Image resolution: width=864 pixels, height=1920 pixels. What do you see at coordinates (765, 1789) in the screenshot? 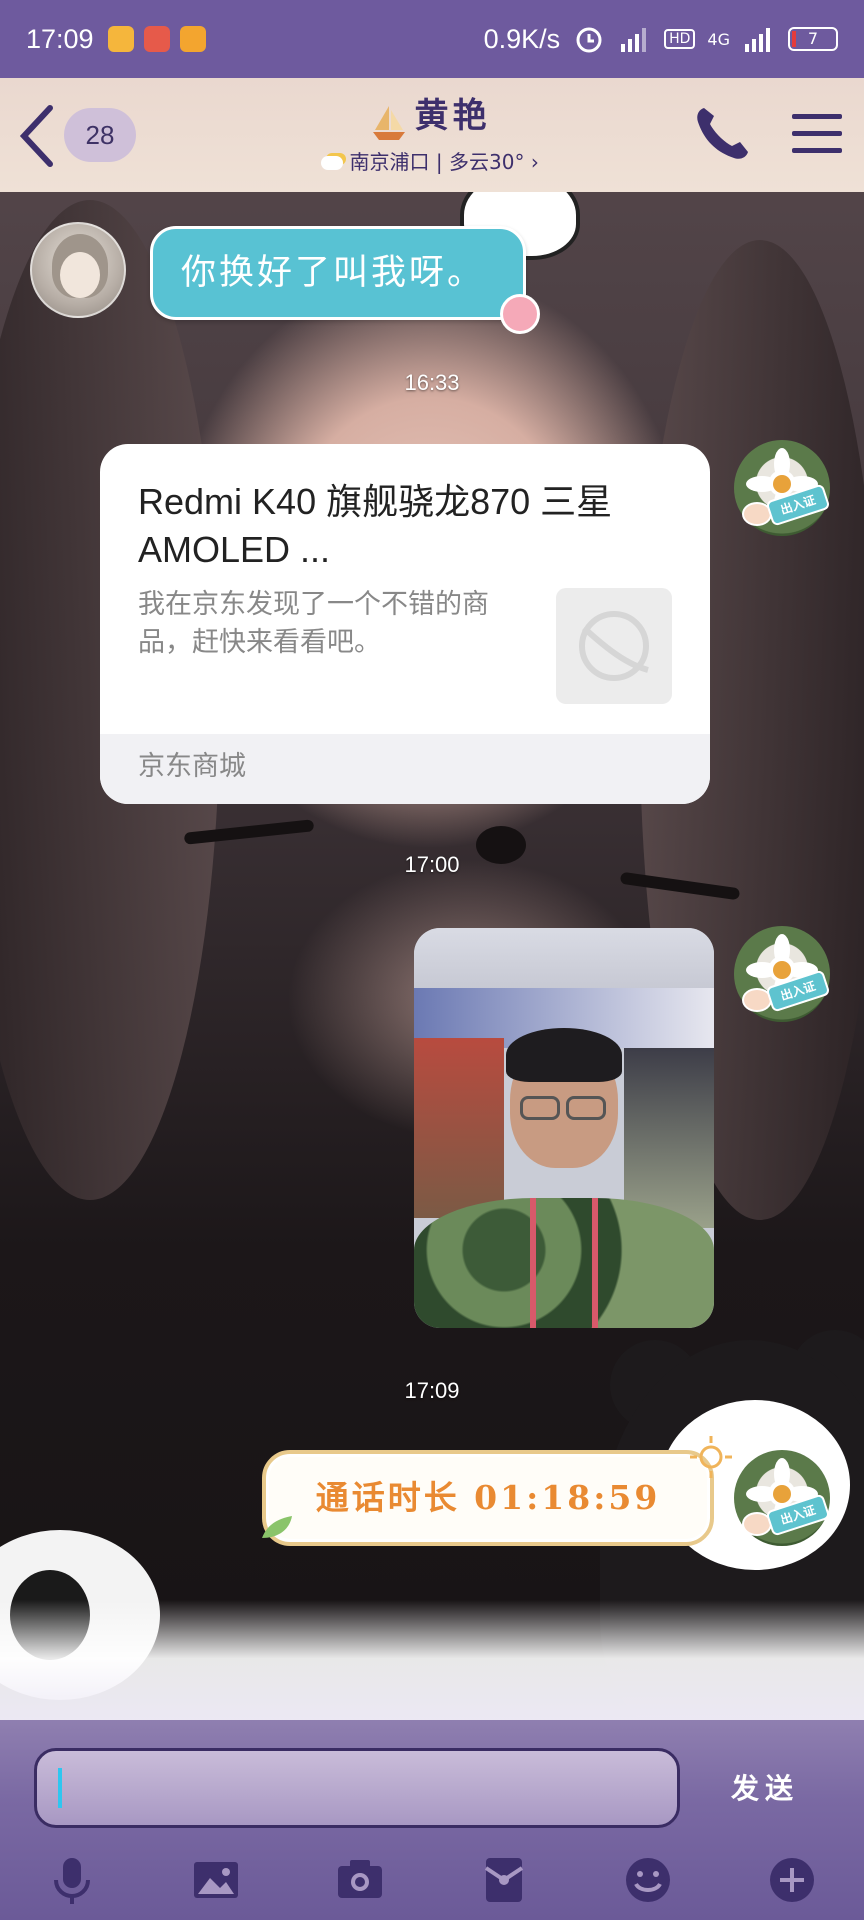
I see `send-button: 发送` at bounding box center [765, 1789].